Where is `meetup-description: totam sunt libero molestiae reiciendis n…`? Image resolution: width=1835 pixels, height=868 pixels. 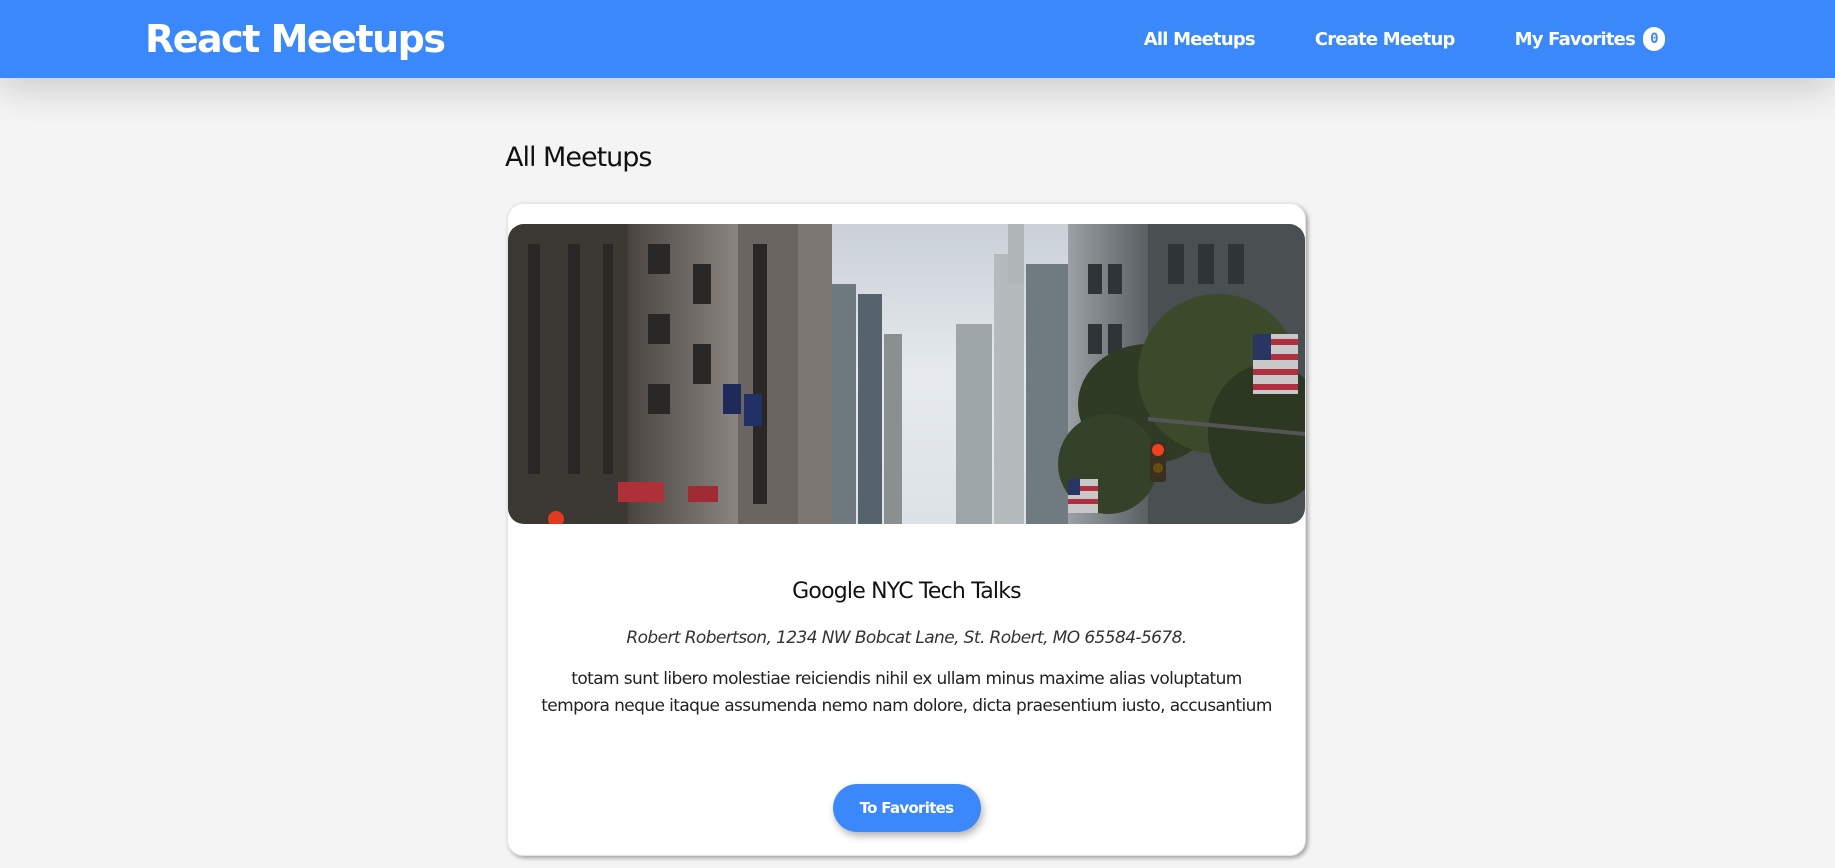
meetup-description: totam sunt libero molestiae reiciendis n… is located at coordinates (906, 692).